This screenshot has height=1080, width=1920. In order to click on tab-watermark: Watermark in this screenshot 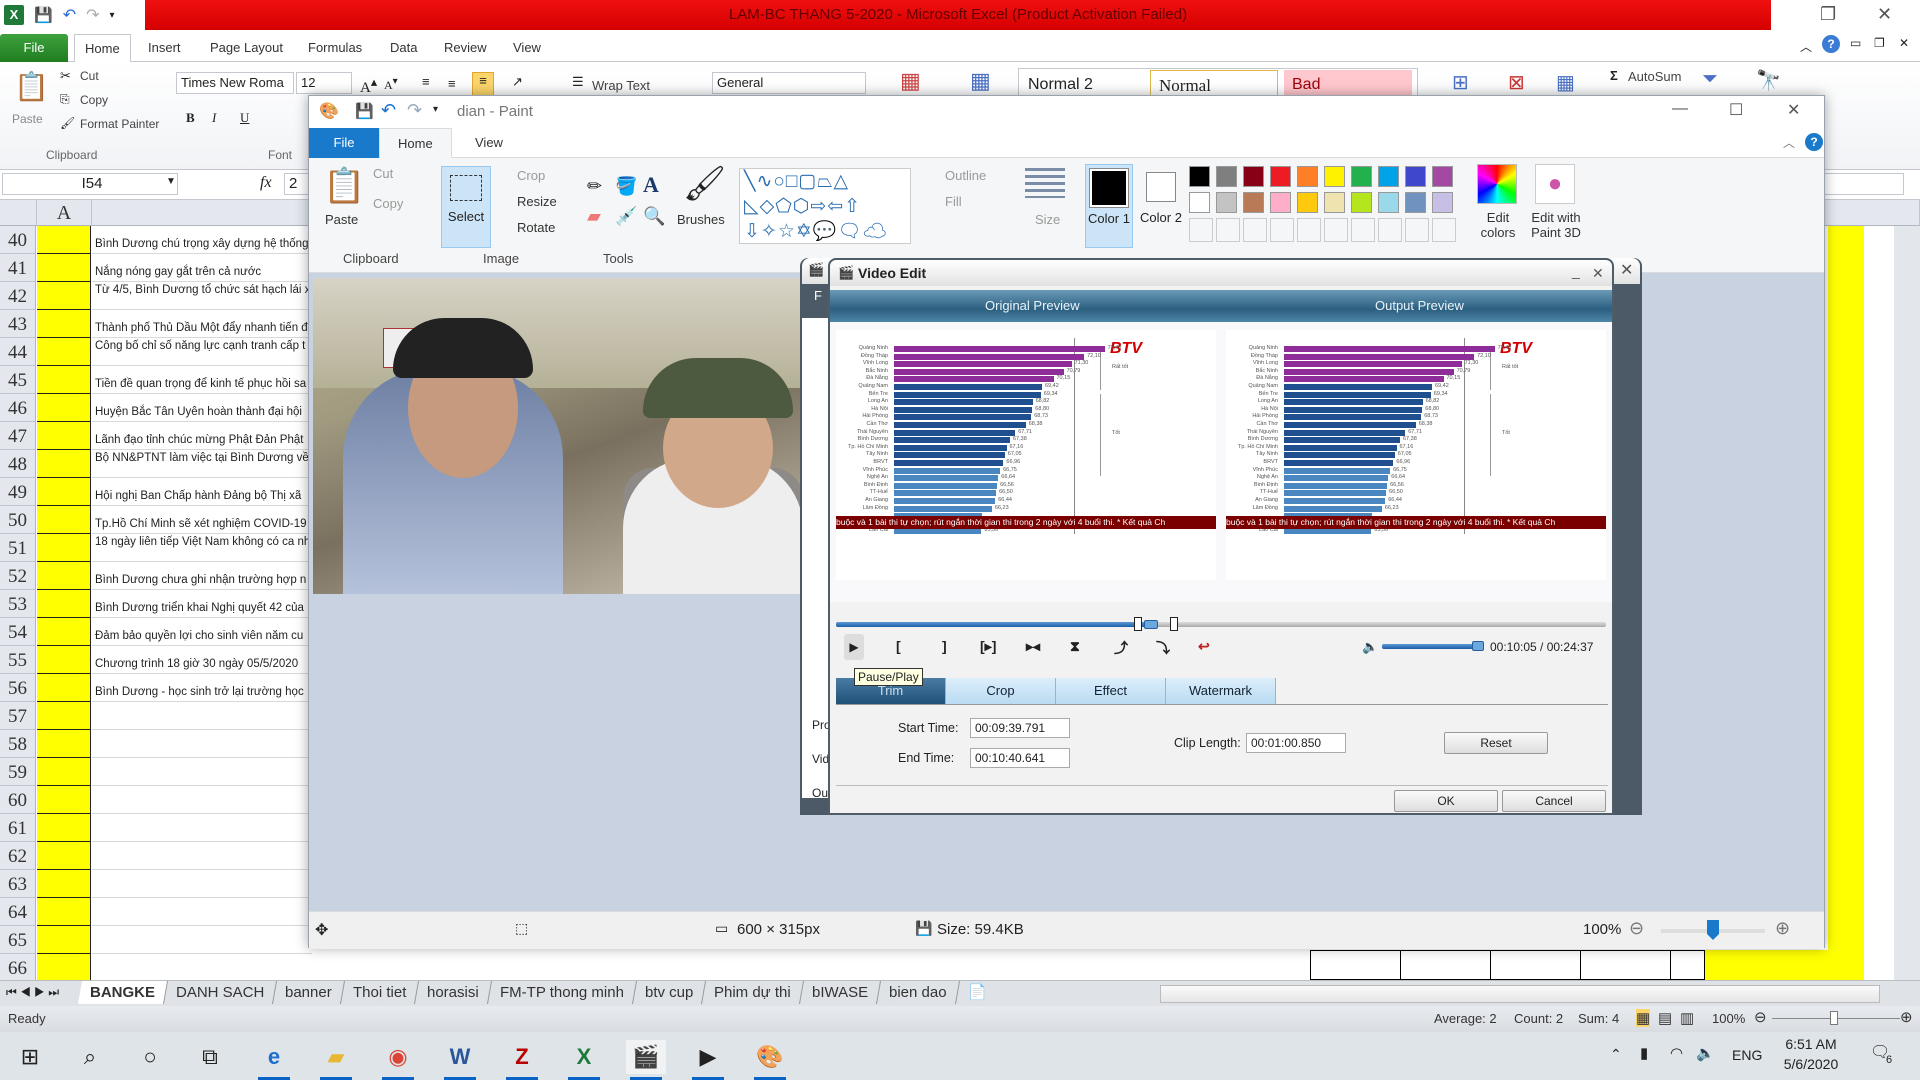, I will do `click(1221, 691)`.